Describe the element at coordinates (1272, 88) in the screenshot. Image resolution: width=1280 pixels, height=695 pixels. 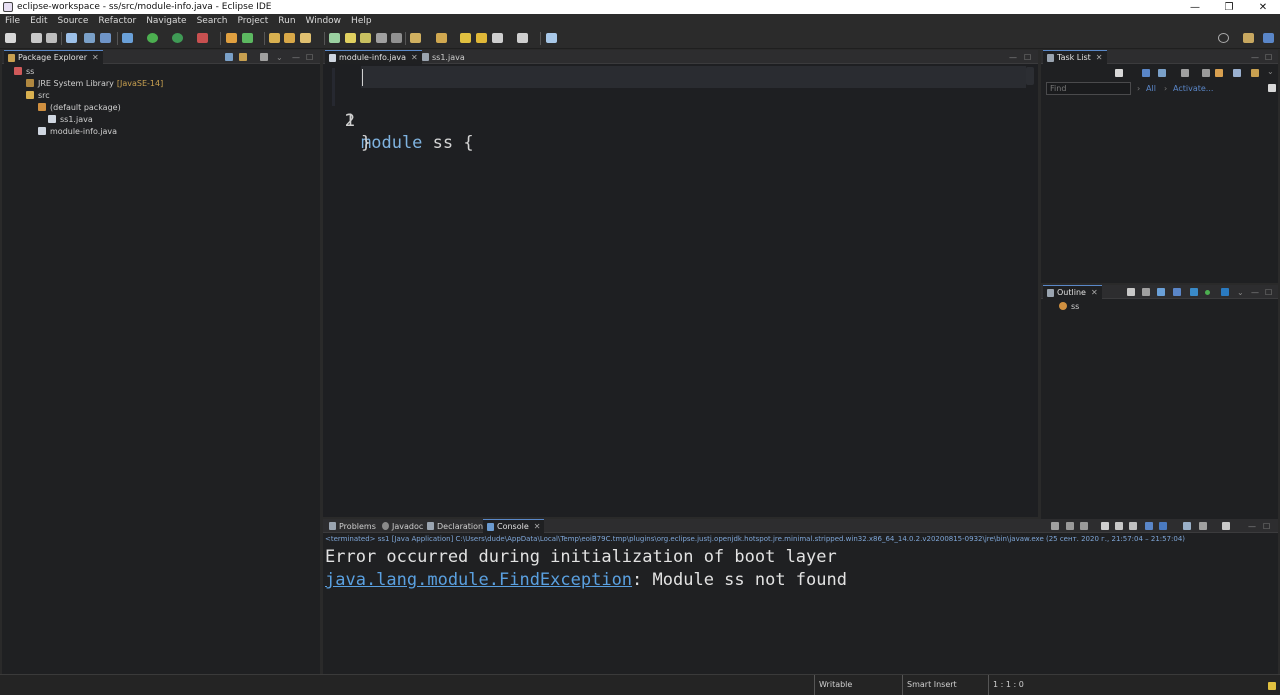
I see `help-icon` at that location.